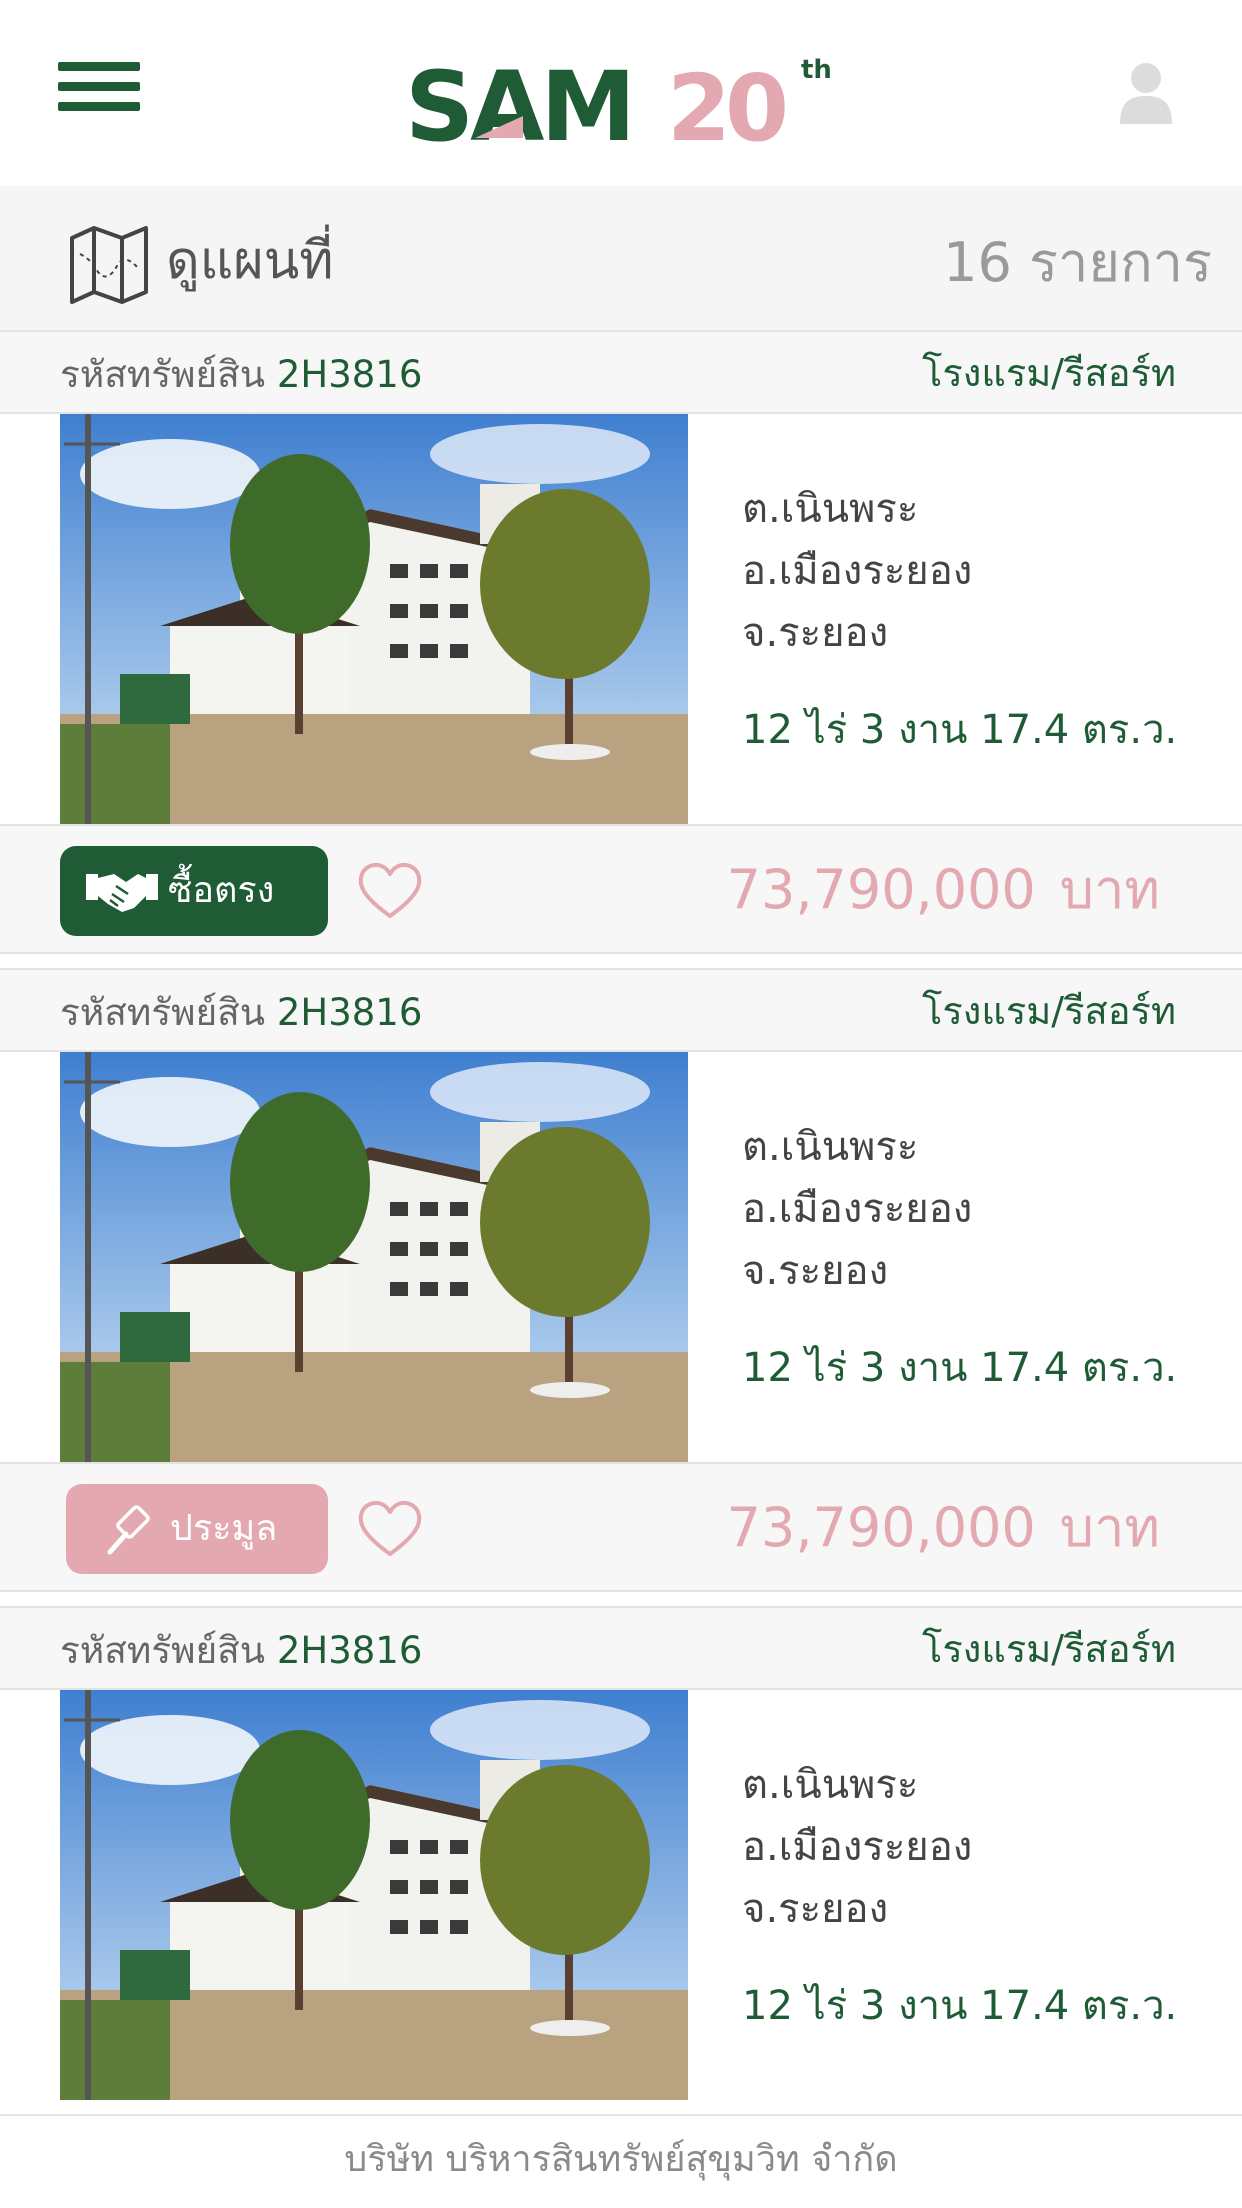 This screenshot has width=1242, height=2208. I want to click on auction-button: ประมูล, so click(197, 1529).